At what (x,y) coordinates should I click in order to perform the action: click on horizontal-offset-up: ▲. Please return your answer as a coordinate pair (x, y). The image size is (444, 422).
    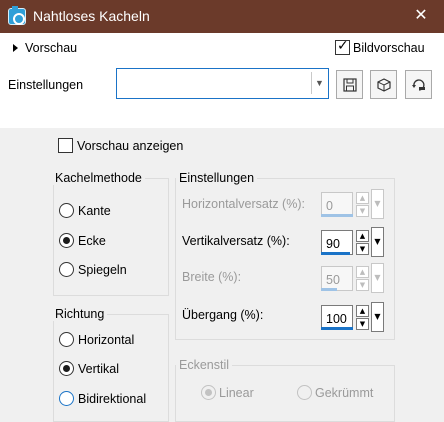
    Looking at the image, I should click on (362, 198).